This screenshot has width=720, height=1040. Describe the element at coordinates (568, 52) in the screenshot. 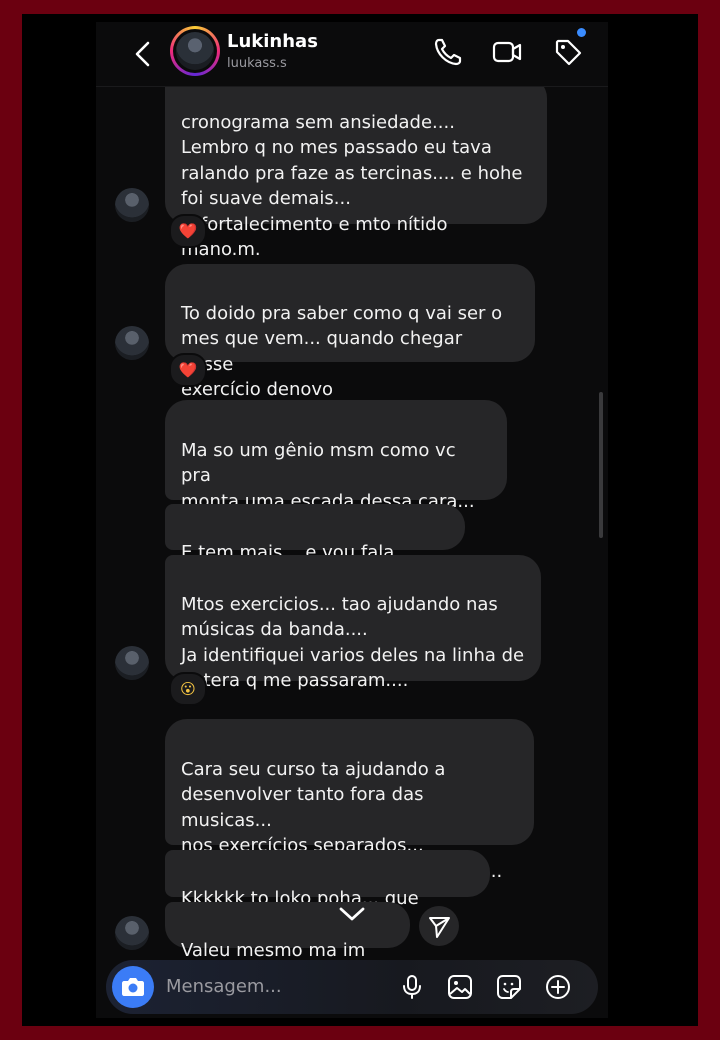

I see `tag-icon` at that location.